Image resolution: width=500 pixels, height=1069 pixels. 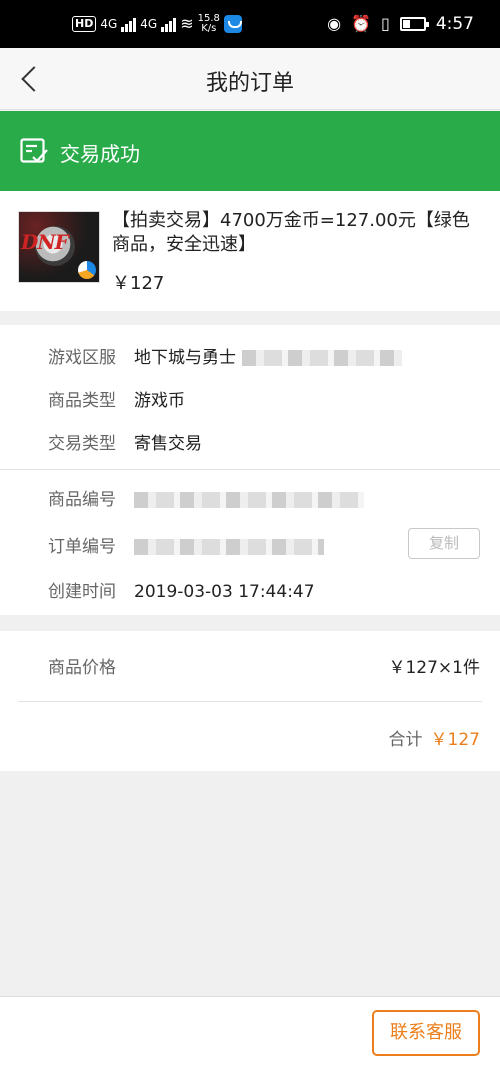 What do you see at coordinates (185, 358) in the screenshot?
I see `game-server-value: 地下城与勇士` at bounding box center [185, 358].